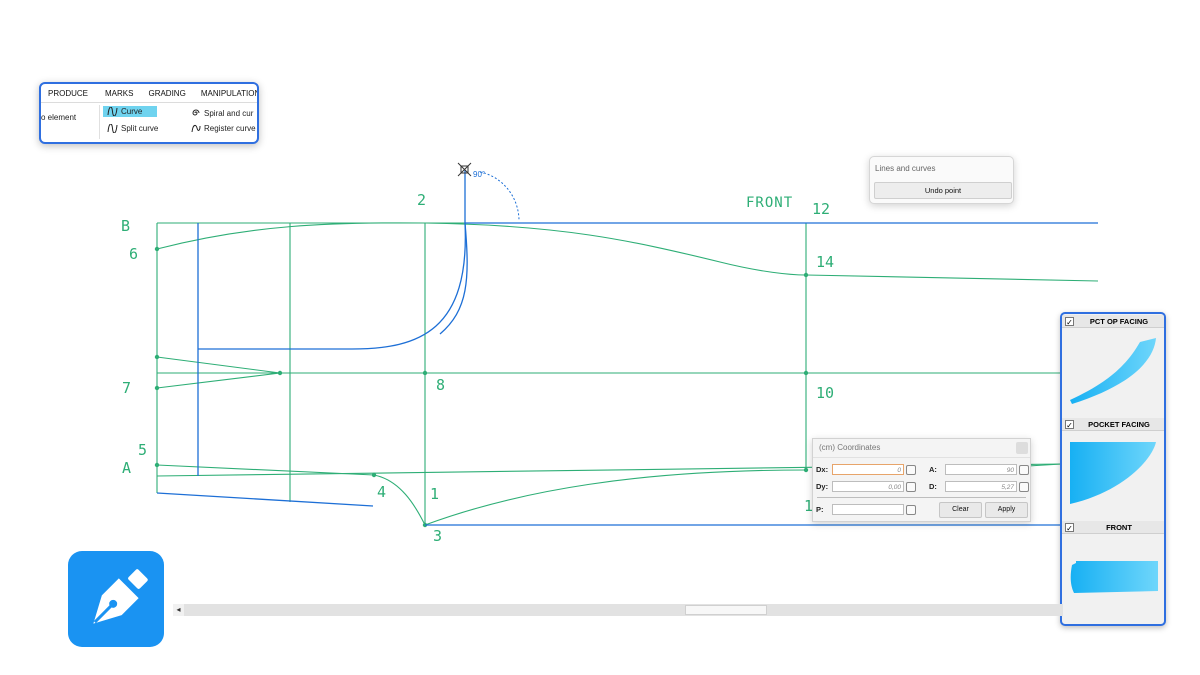  Describe the element at coordinates (229, 113) in the screenshot. I see `spiral-label: Spiral and cur` at that location.